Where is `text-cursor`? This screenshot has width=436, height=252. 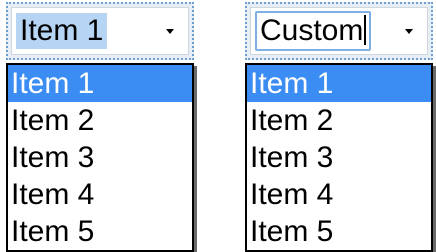 text-cursor is located at coordinates (365, 30).